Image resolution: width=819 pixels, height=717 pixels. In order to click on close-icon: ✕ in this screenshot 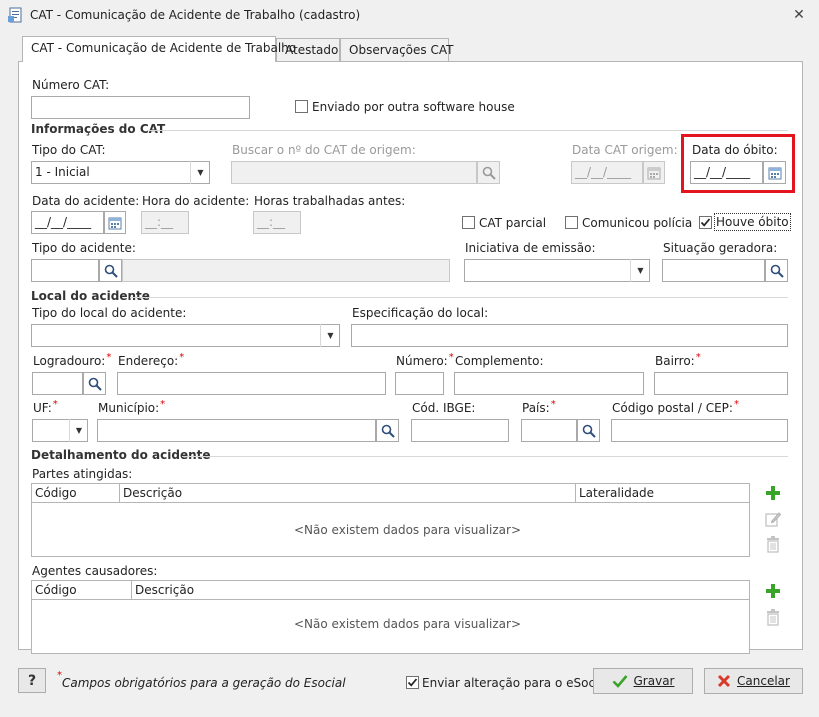, I will do `click(799, 15)`.